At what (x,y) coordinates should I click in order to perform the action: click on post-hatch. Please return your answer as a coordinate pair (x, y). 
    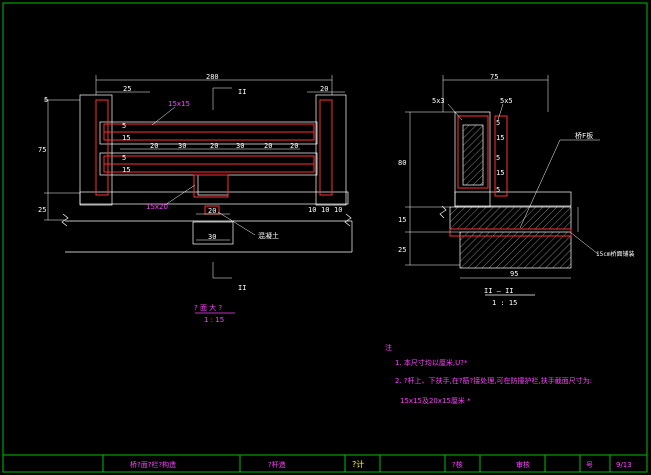
    Looking at the image, I should click on (473, 155).